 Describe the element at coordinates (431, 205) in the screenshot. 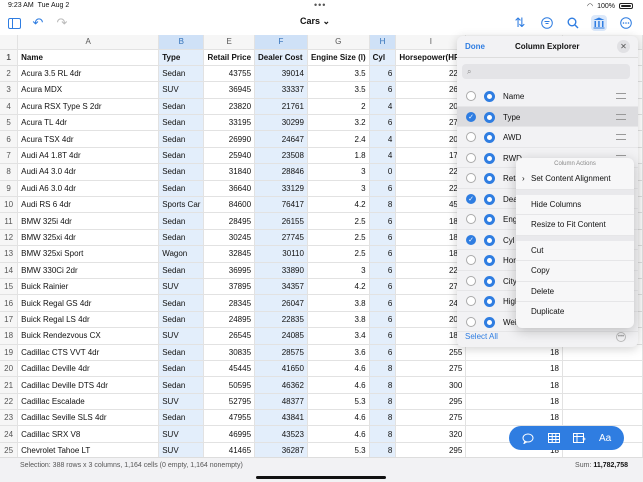

I see `cell: 450` at that location.